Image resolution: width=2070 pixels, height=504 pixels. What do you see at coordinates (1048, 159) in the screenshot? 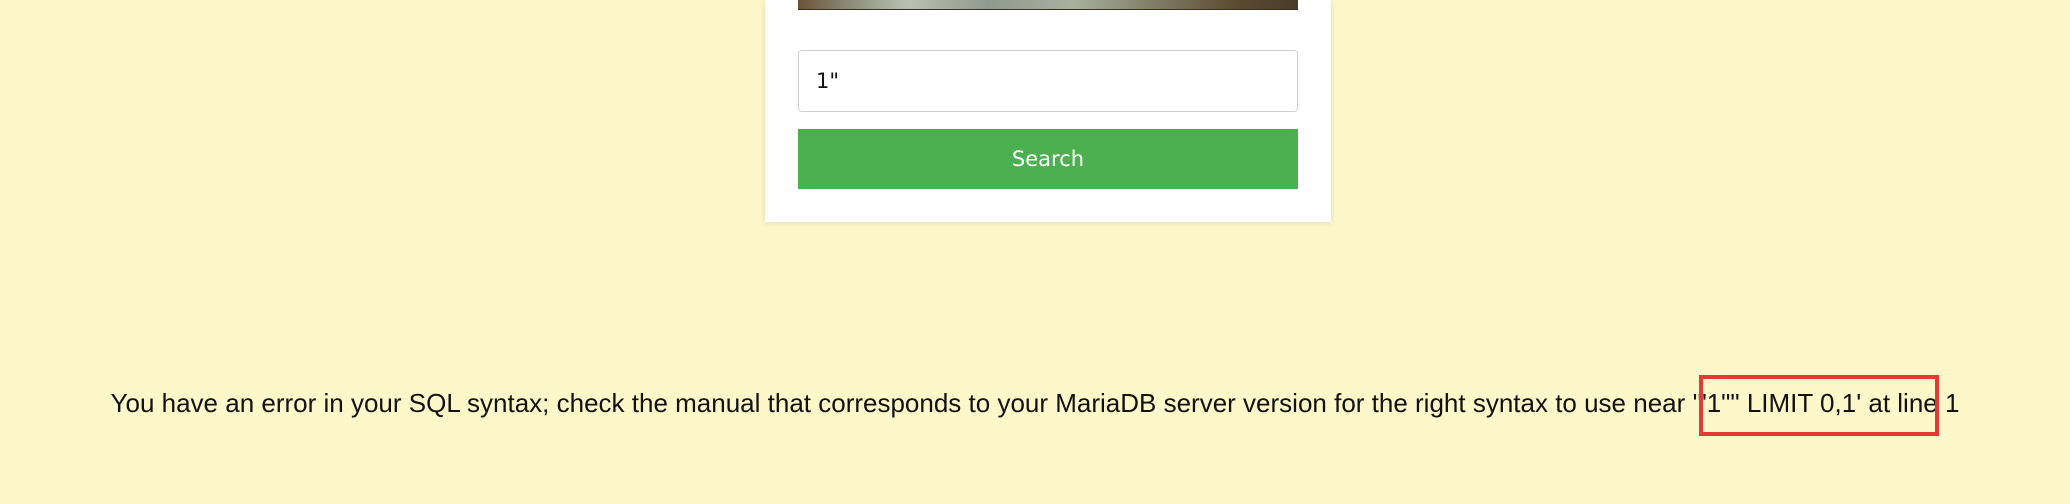
I see `search-button: Search` at bounding box center [1048, 159].